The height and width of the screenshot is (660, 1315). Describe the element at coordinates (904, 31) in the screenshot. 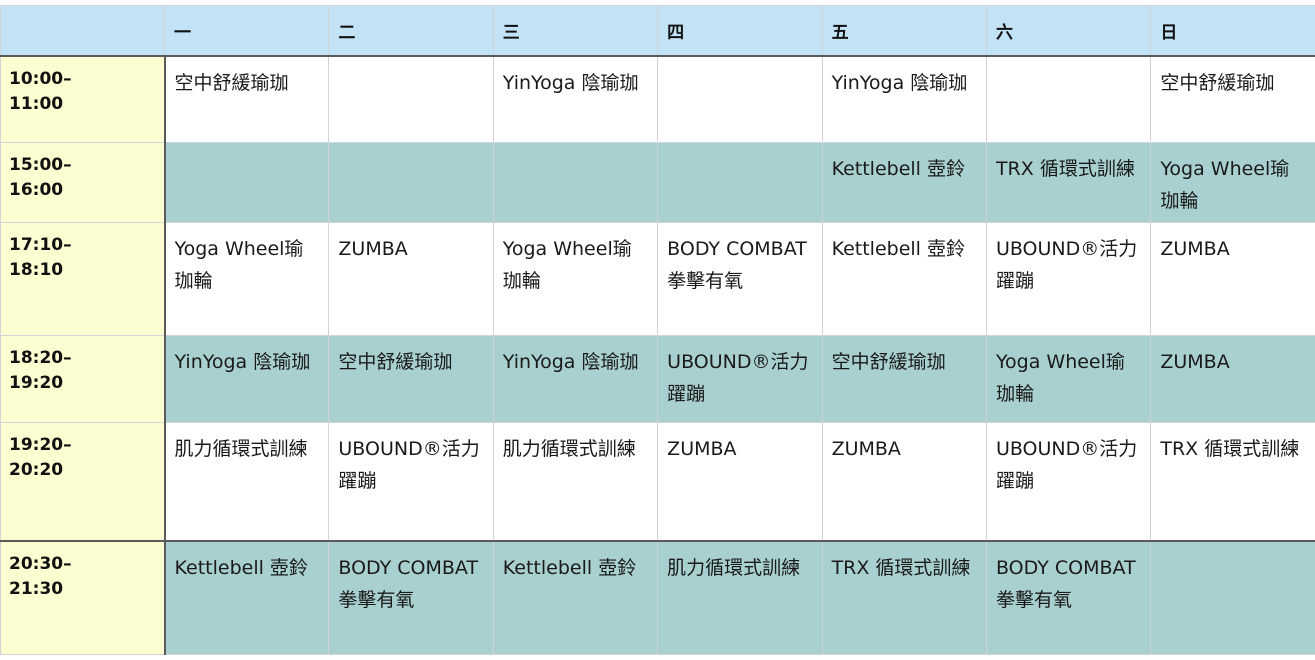

I see `day-header-fri: 五` at that location.